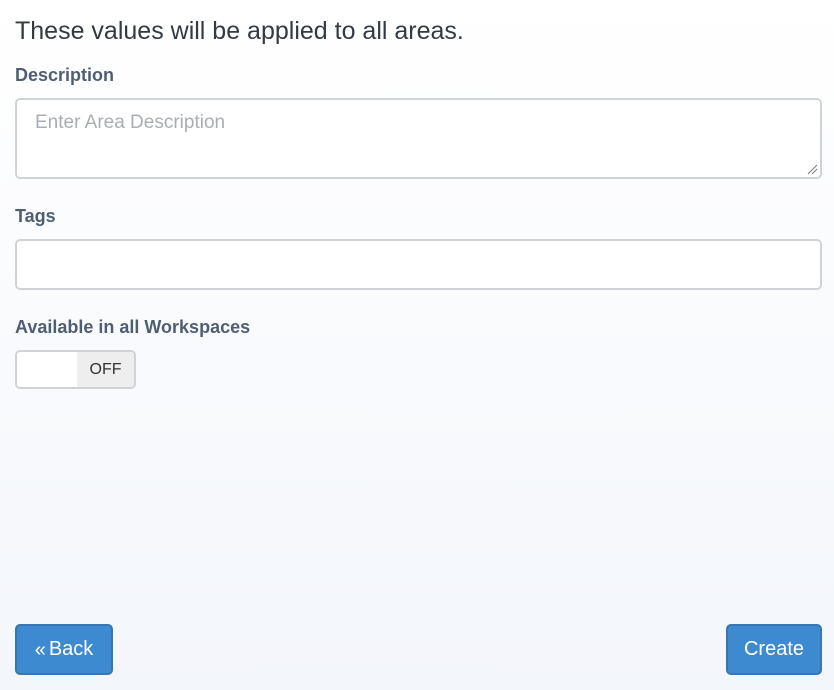 This screenshot has width=834, height=690. Describe the element at coordinates (133, 327) in the screenshot. I see `available-in-all-workspaces-label: Available in all Workspaces` at that location.